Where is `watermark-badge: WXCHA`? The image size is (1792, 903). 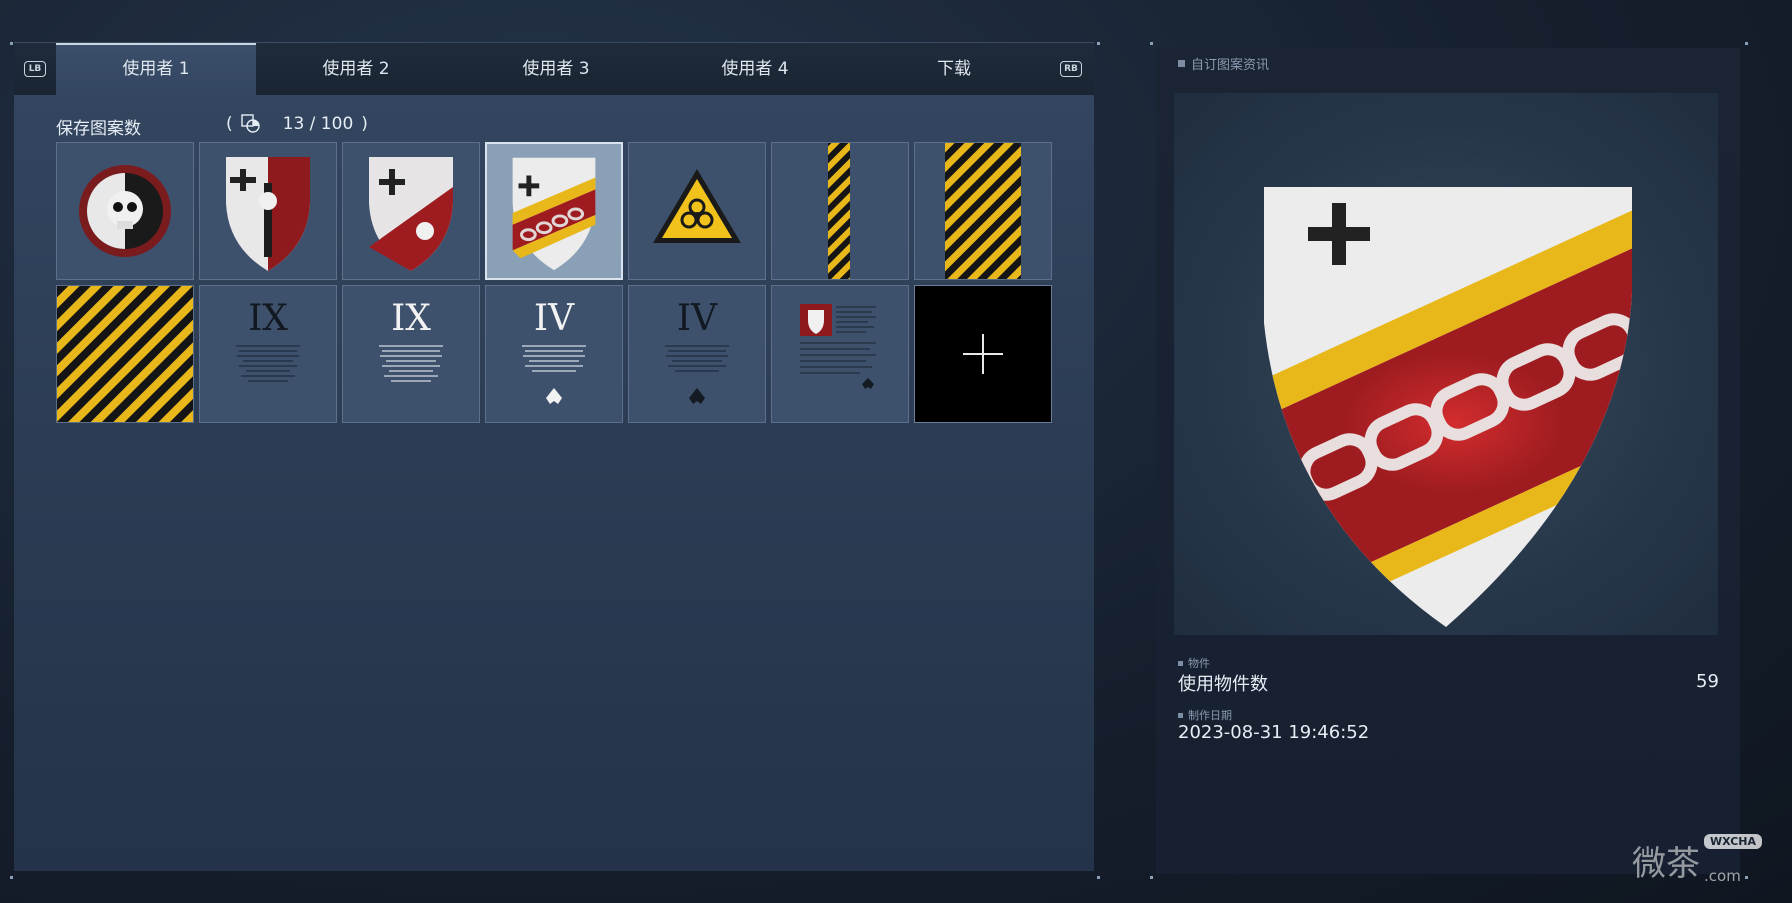 watermark-badge: WXCHA is located at coordinates (1733, 841).